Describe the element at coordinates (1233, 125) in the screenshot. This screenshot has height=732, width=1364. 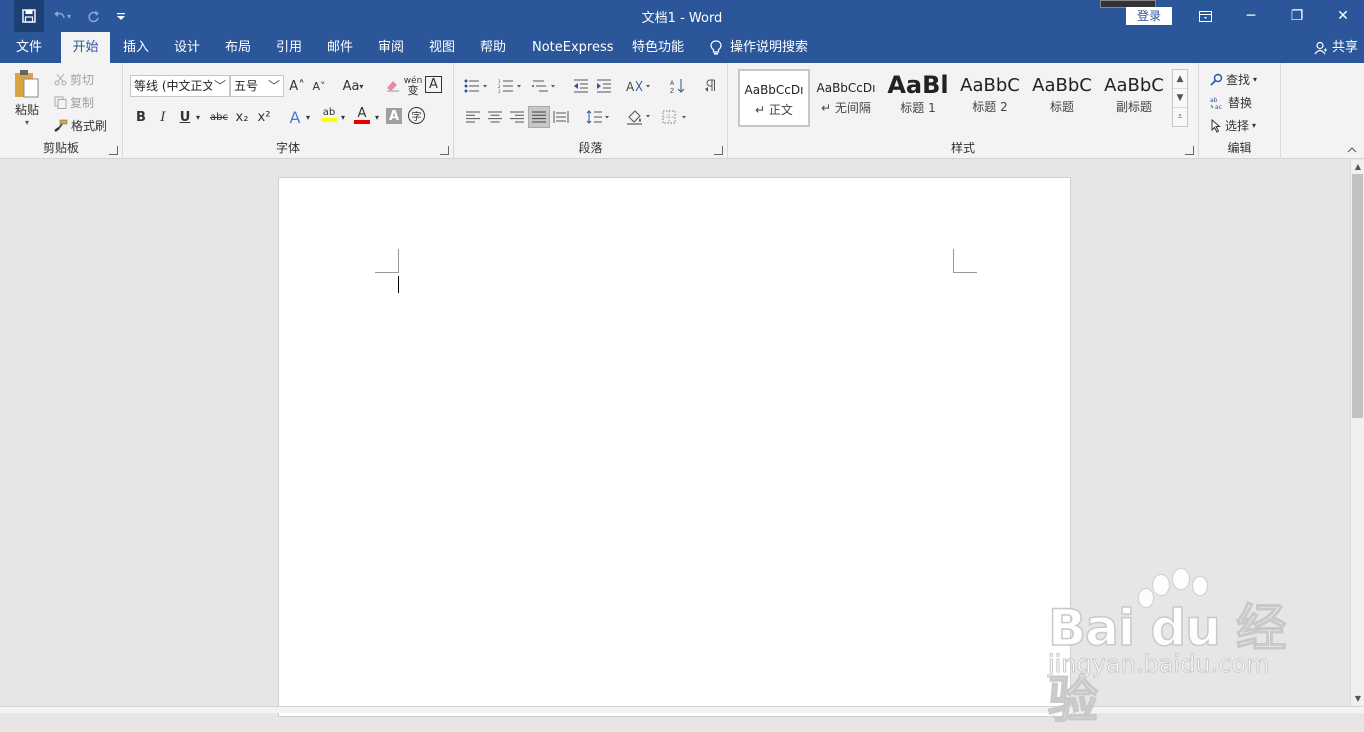
I see `select-button: 选择 ▾` at that location.